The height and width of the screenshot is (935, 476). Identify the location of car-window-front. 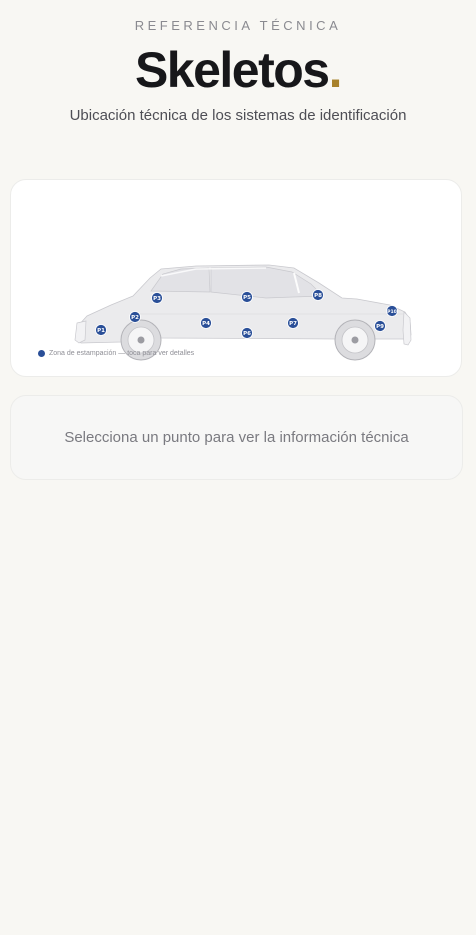
(267, 282).